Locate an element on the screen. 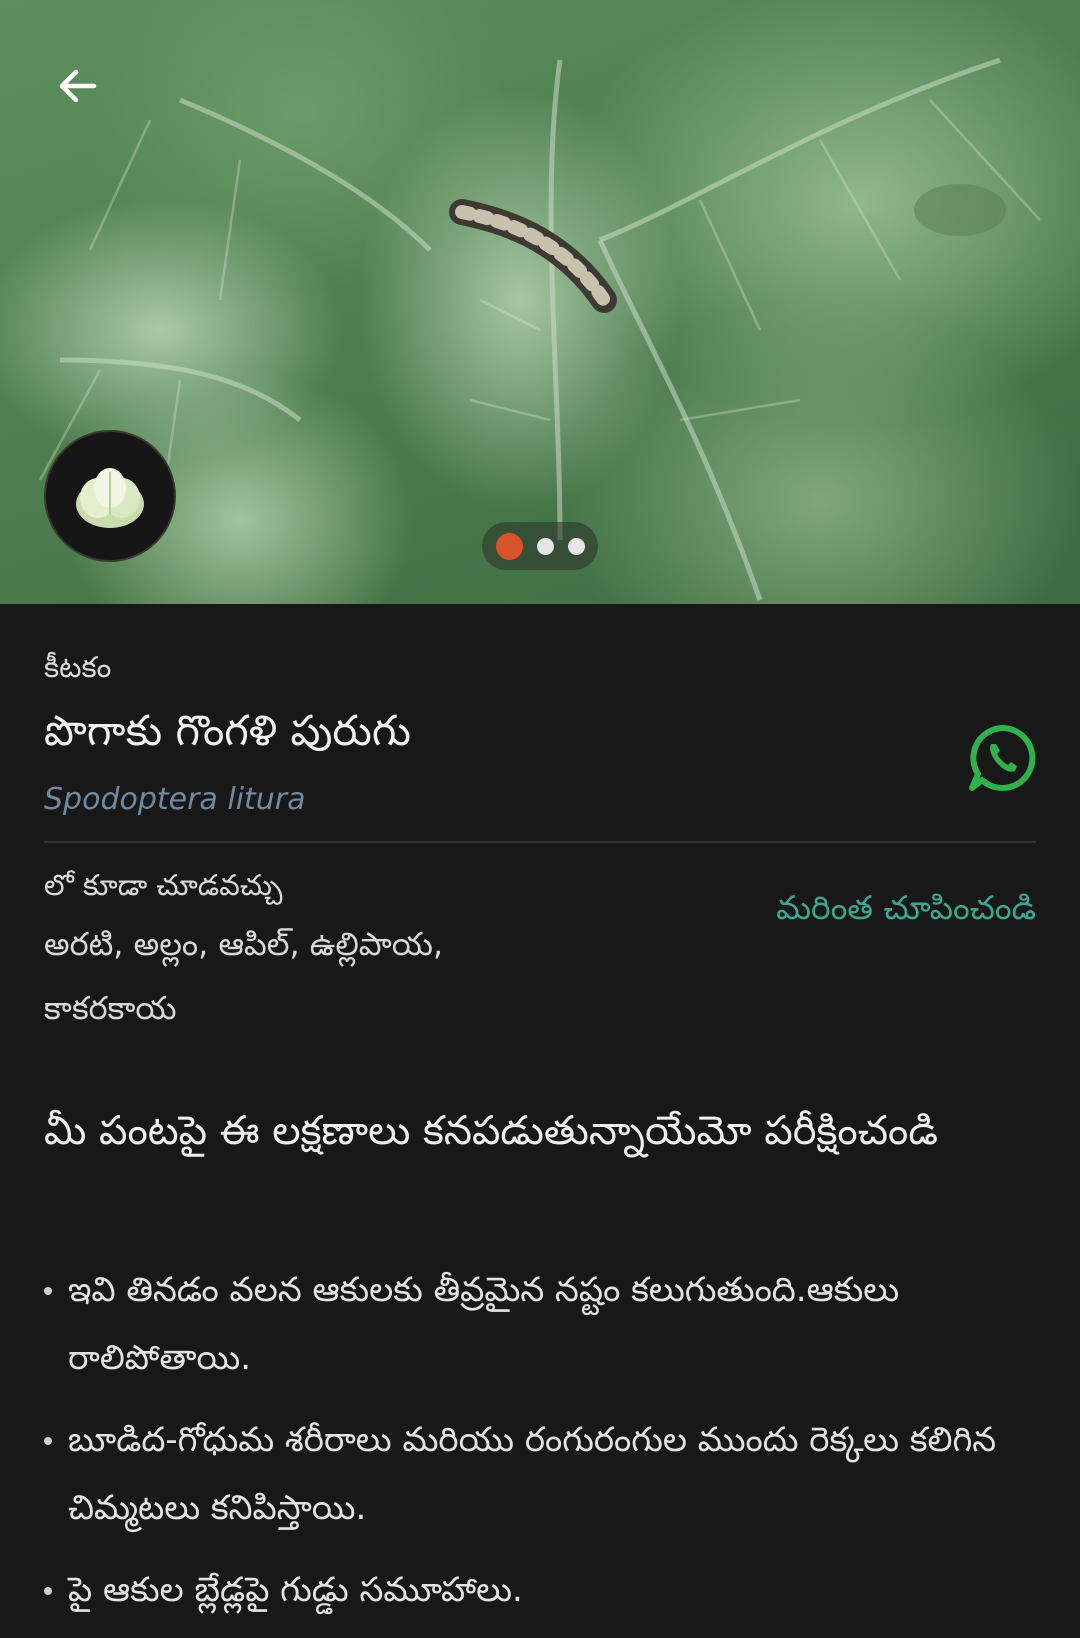 The height and width of the screenshot is (1638, 1080). back-button is located at coordinates (78, 86).